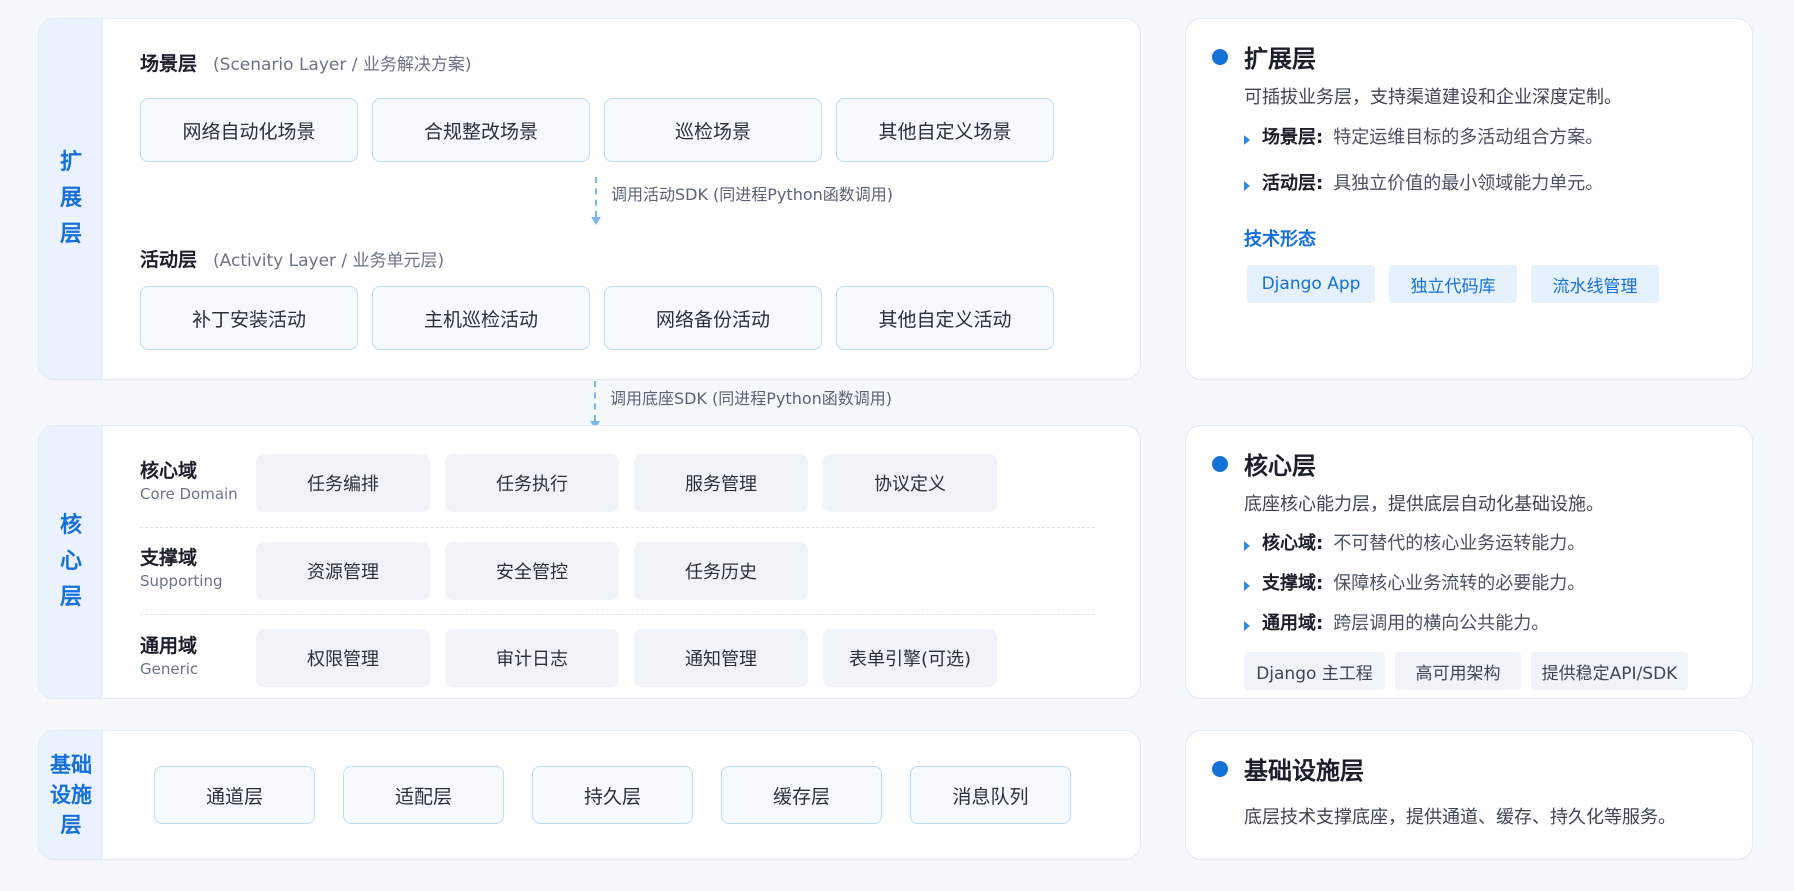 The image size is (1794, 891). Describe the element at coordinates (721, 571) in the screenshot. I see `supporting-domain-item: 任务历史` at that location.